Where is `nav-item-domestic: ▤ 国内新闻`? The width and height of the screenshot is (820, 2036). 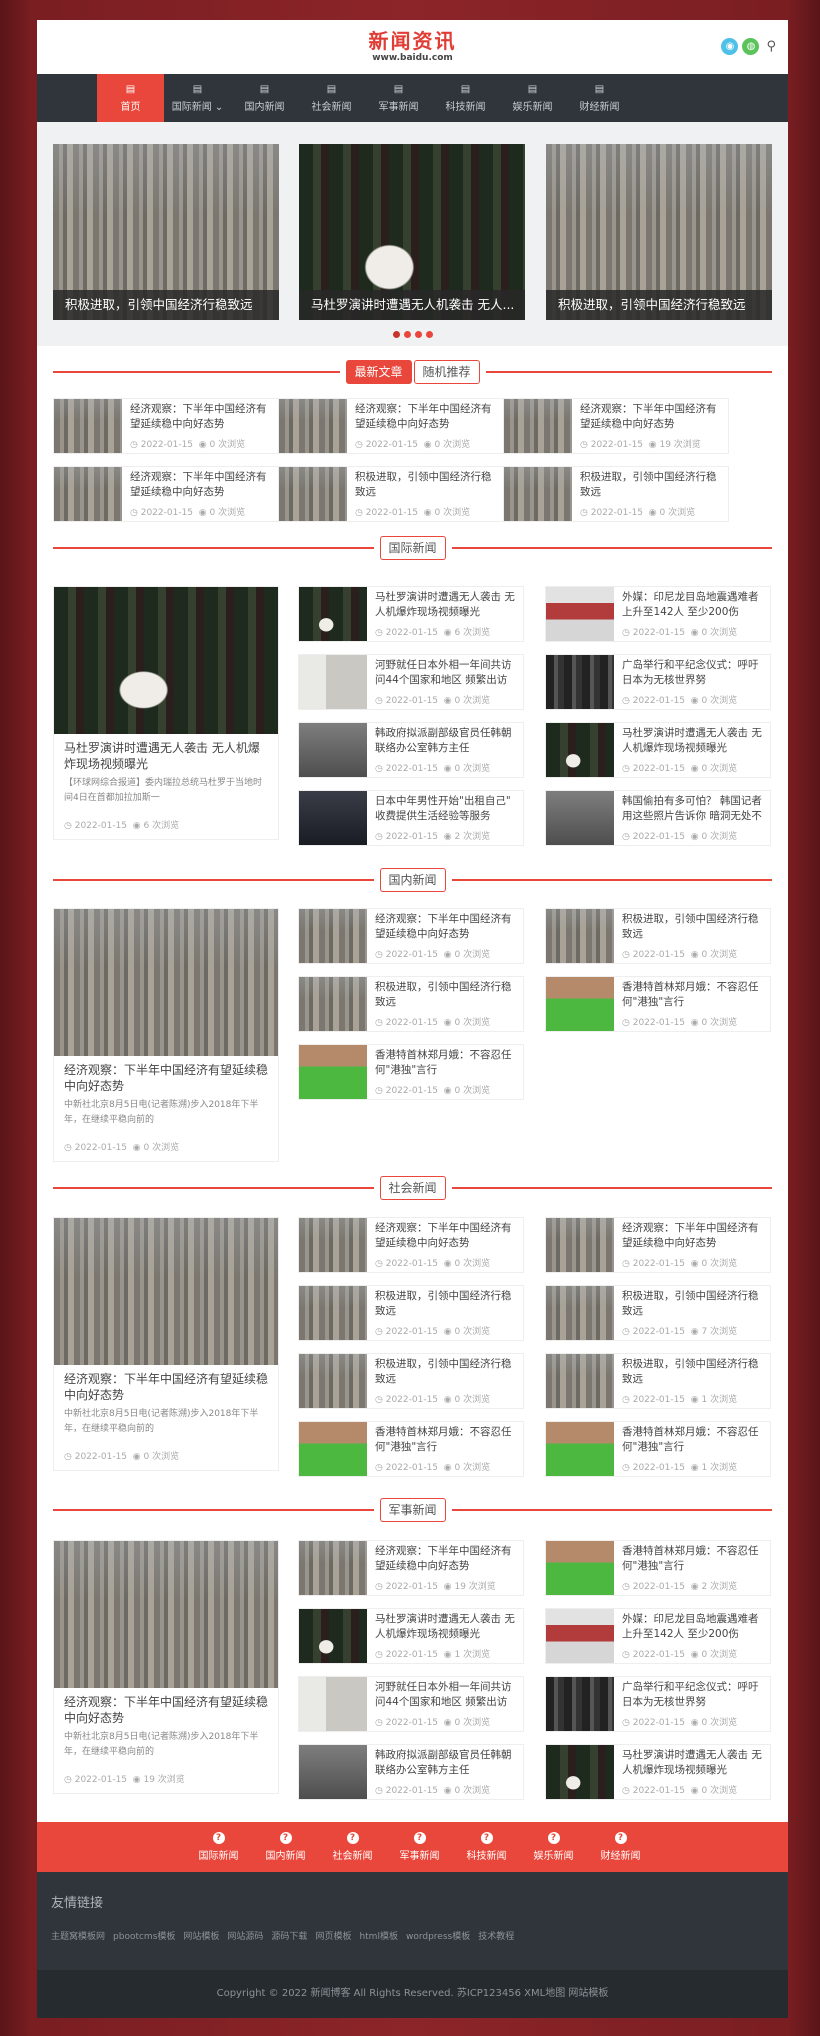
nav-item-domestic: ▤ 国内新闻 is located at coordinates (264, 98).